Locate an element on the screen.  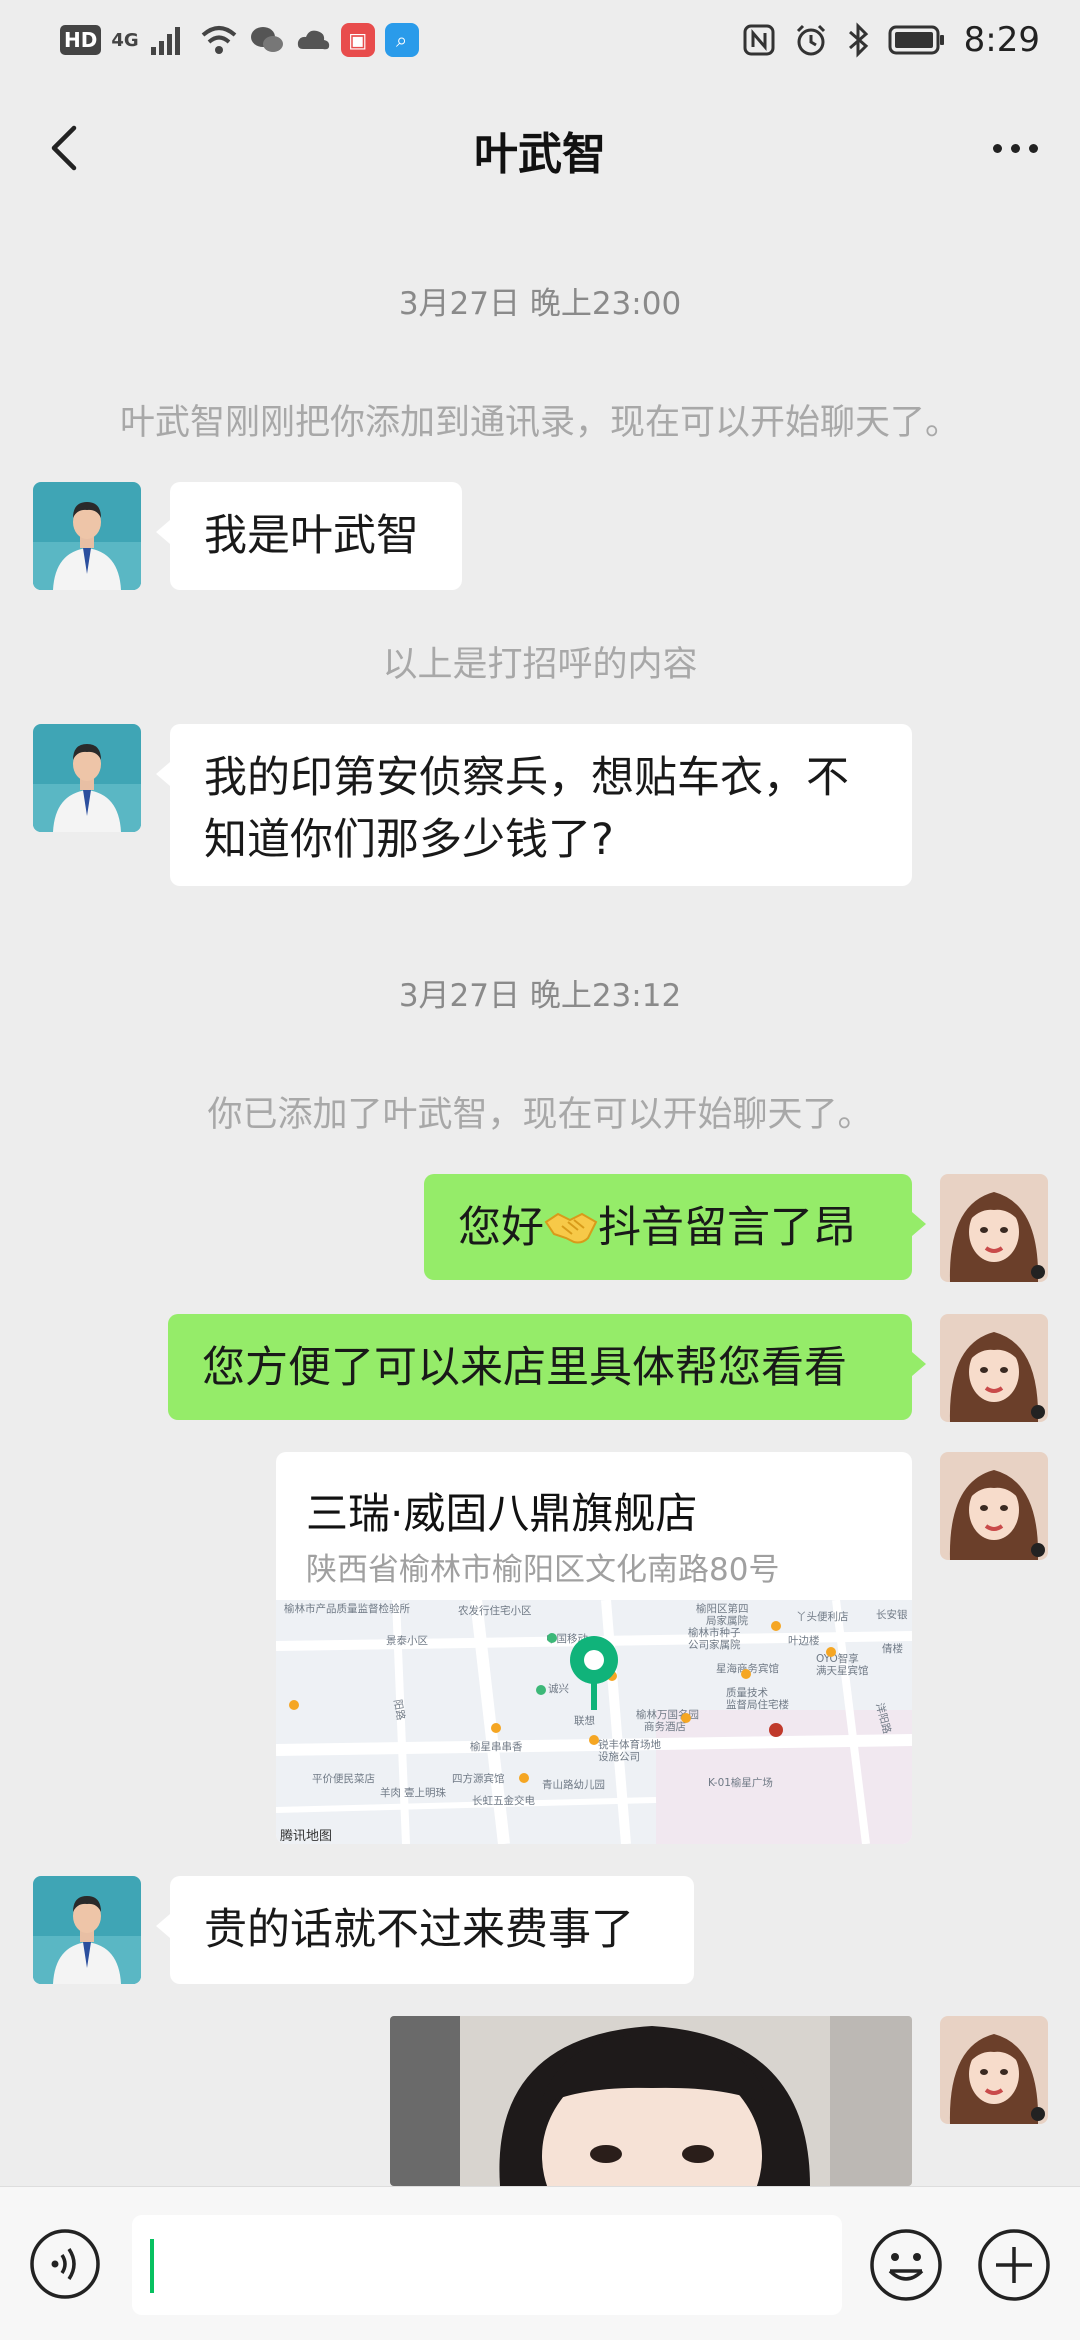
map-label: 农发行住宅小区 is located at coordinates (495, 1610).